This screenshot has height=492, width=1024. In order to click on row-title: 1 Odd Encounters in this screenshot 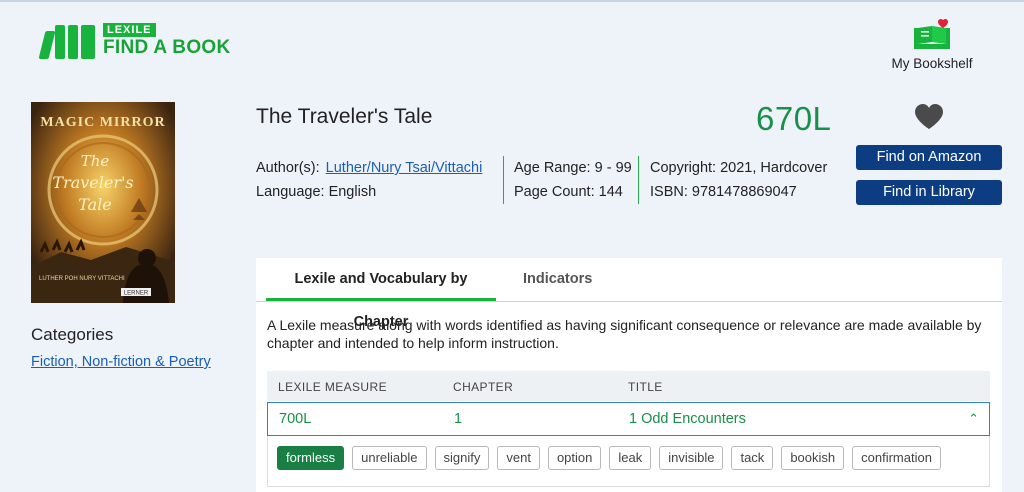, I will do `click(687, 419)`.